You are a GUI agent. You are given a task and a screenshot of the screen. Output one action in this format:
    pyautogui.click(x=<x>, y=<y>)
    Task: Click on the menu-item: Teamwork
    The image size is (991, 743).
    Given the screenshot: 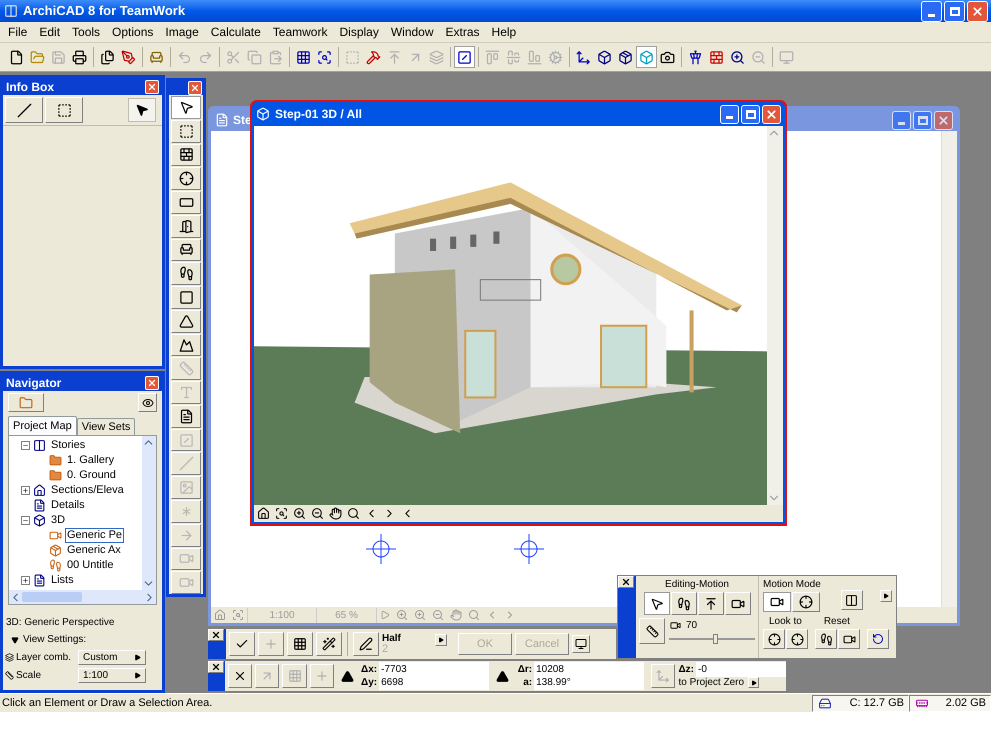 What is the action you would take?
    pyautogui.click(x=300, y=32)
    